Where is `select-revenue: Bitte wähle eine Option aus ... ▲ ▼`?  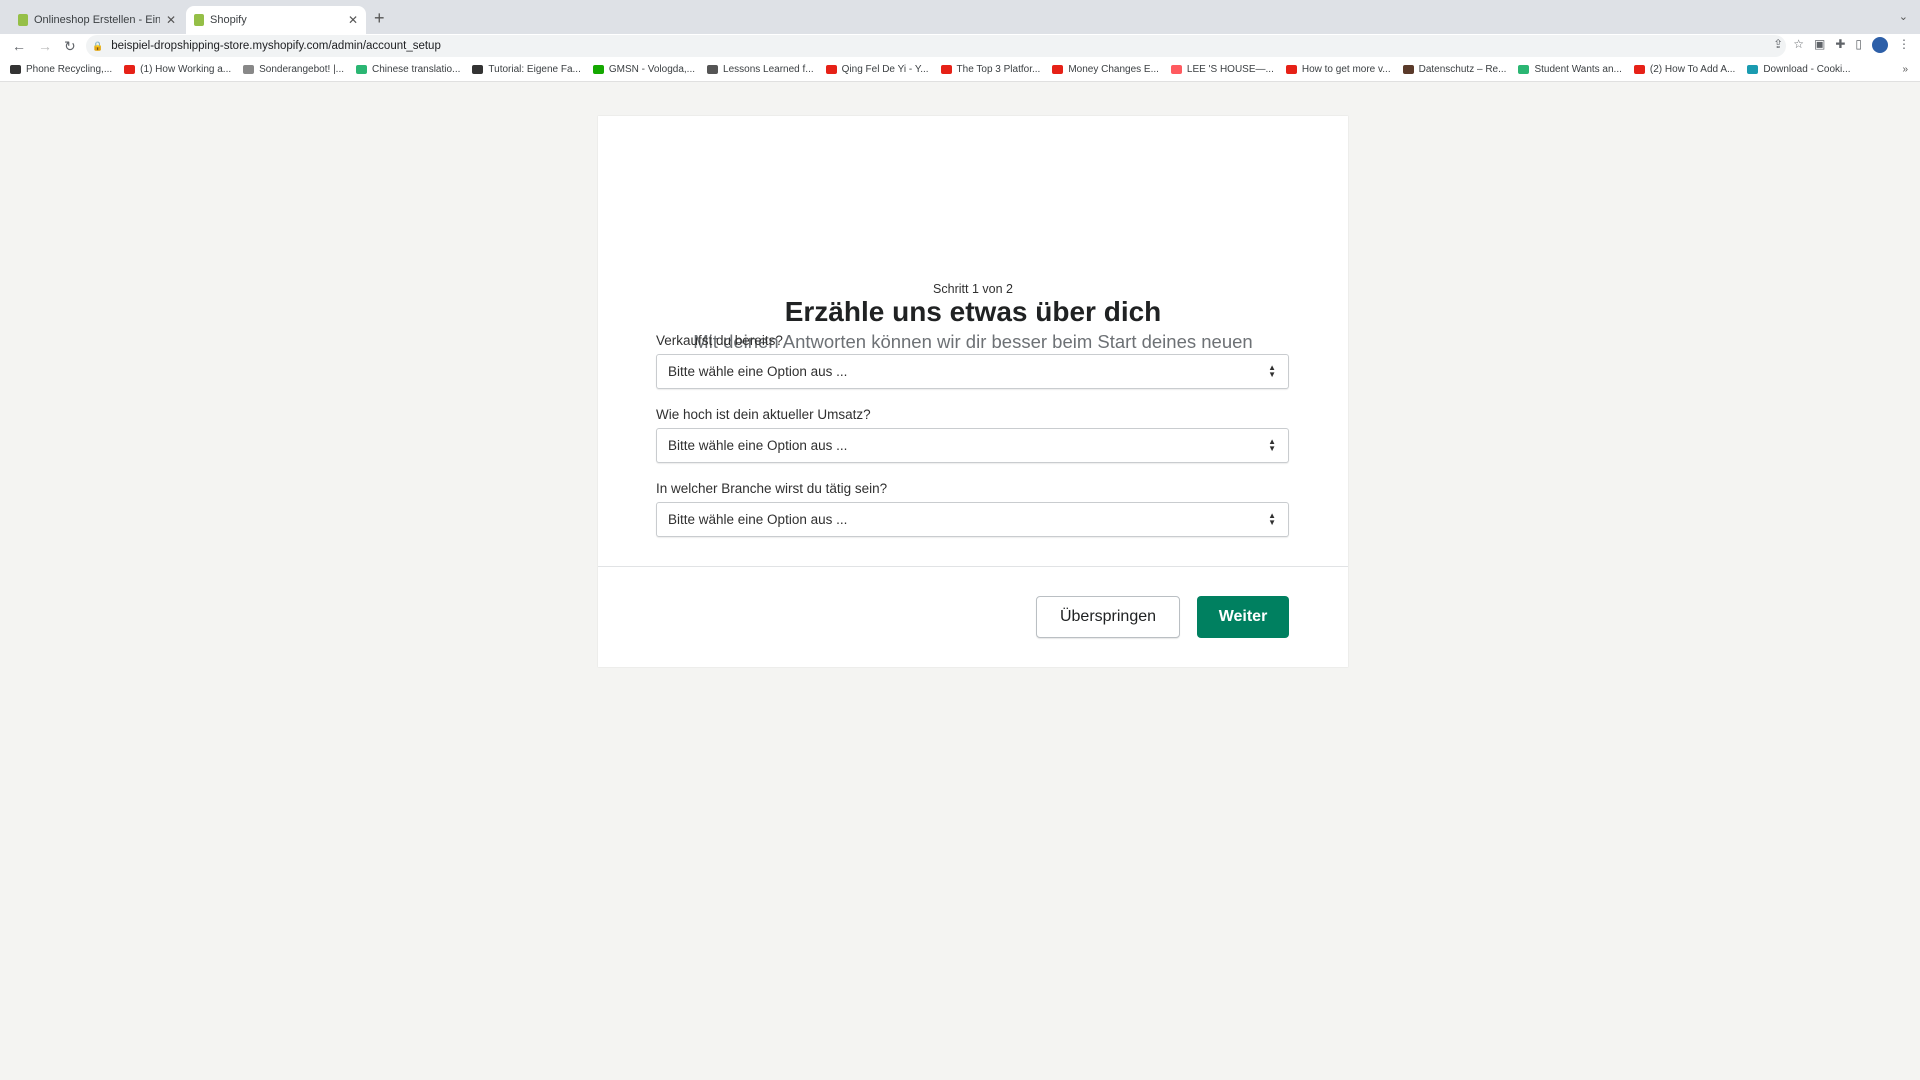
select-revenue: Bitte wähle eine Option aus ... ▲ ▼ is located at coordinates (972, 445).